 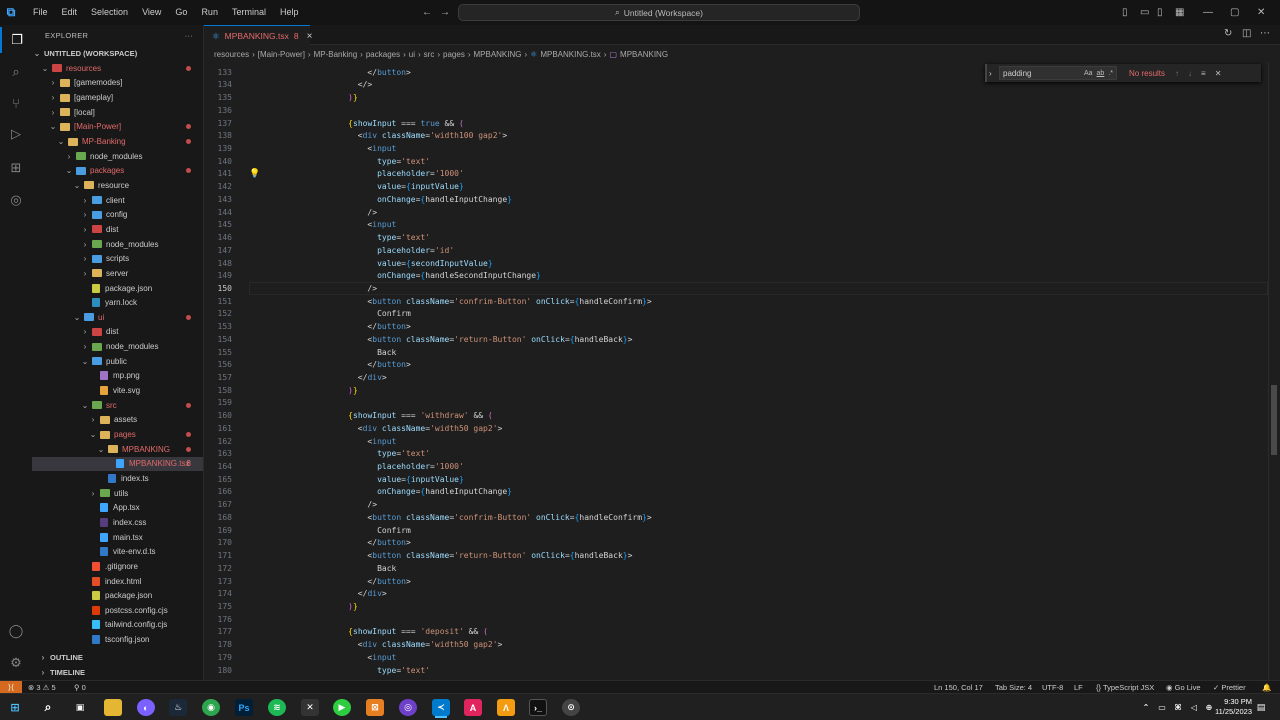 I want to click on command-center: ⌕ Untitled (Workspace), so click(x=659, y=12).